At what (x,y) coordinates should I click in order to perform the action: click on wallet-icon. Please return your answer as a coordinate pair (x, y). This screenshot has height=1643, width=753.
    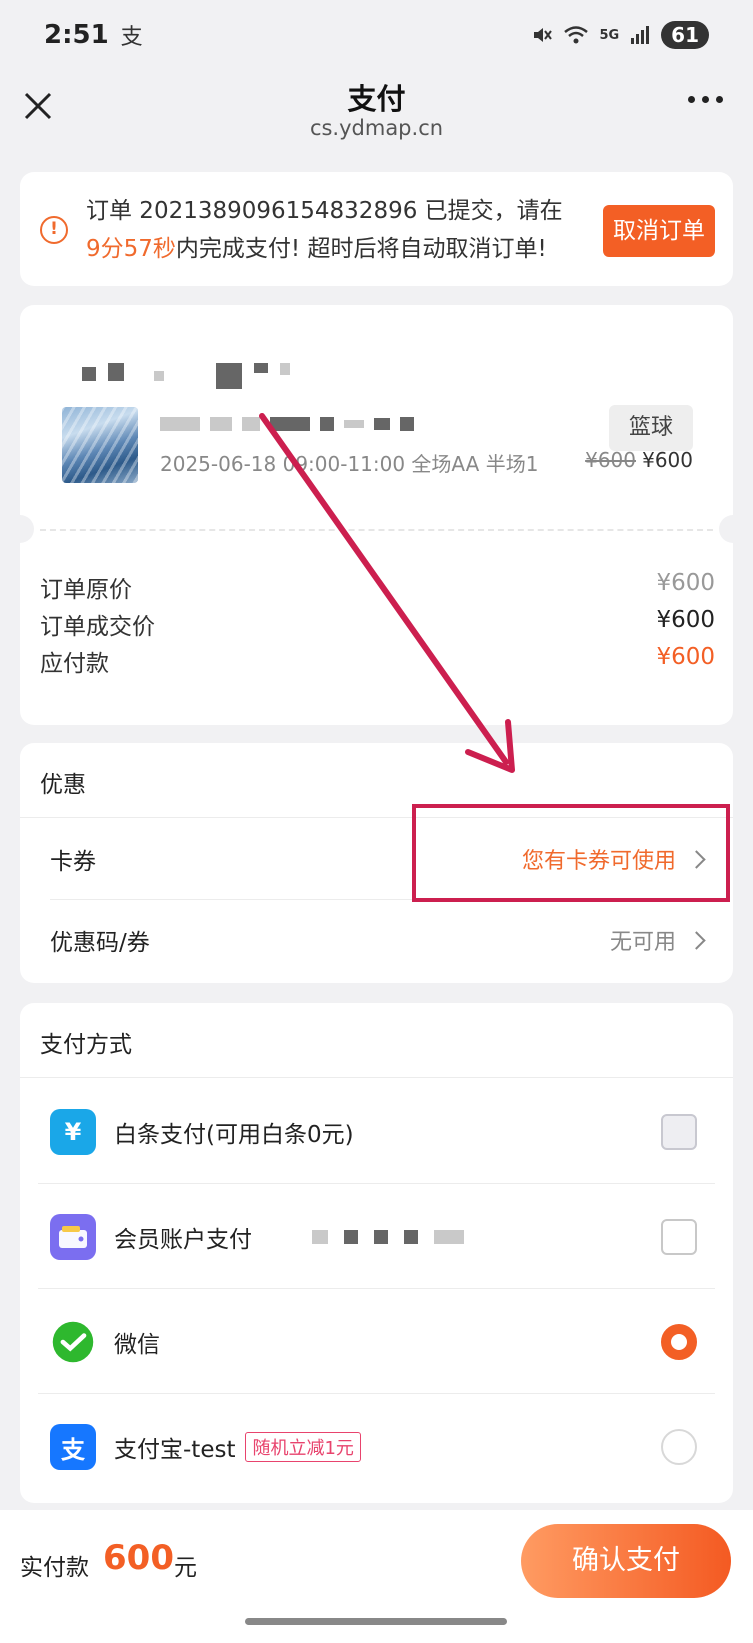
    Looking at the image, I should click on (73, 1237).